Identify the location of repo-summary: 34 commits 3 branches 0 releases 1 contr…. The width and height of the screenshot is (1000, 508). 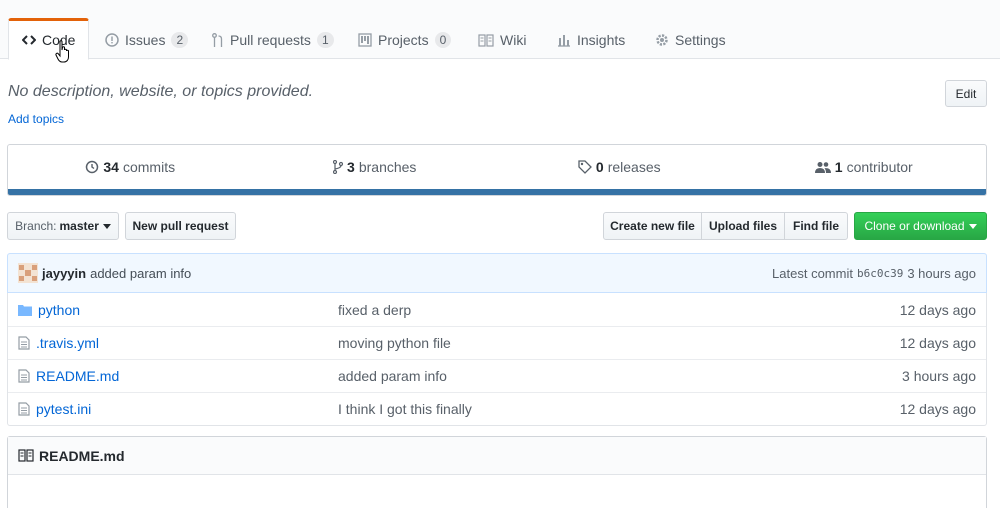
(497, 170).